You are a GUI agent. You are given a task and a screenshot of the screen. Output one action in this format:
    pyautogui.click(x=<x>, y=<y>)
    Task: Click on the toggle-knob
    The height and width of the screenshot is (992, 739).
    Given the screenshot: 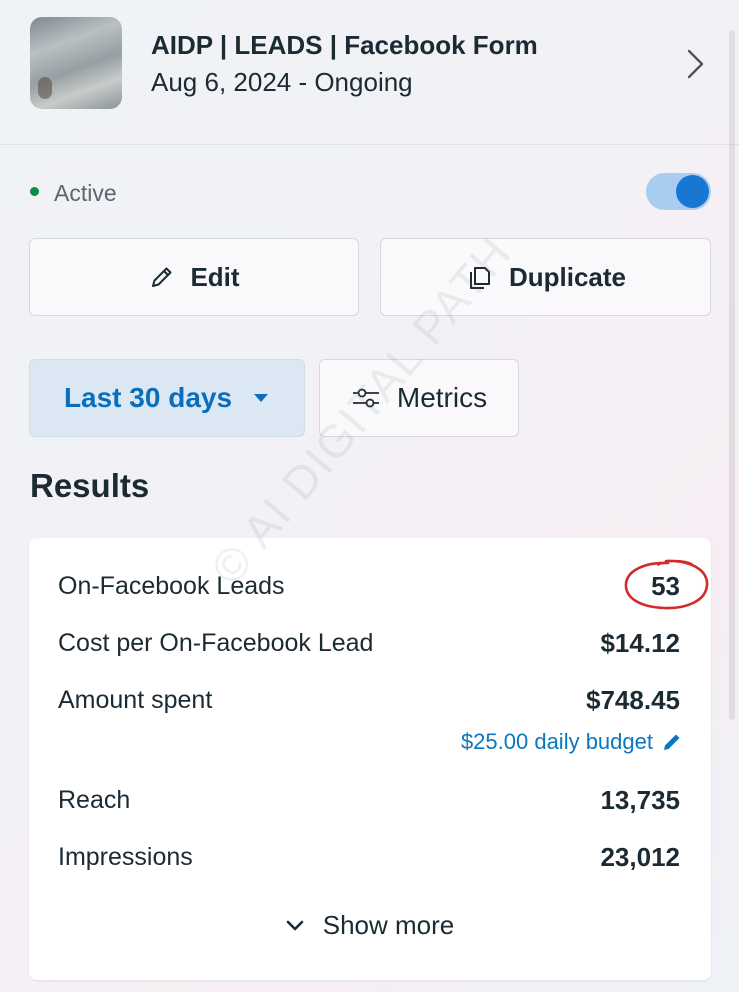 What is the action you would take?
    pyautogui.click(x=692, y=191)
    